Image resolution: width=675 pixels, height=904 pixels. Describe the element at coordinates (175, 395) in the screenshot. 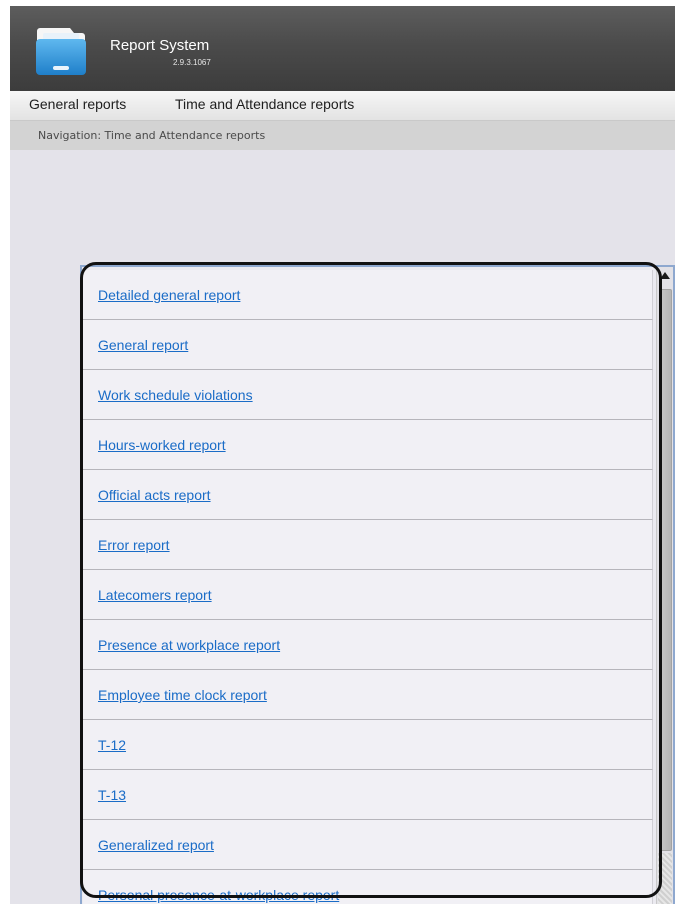

I see `report-link: Work schedule violations` at that location.